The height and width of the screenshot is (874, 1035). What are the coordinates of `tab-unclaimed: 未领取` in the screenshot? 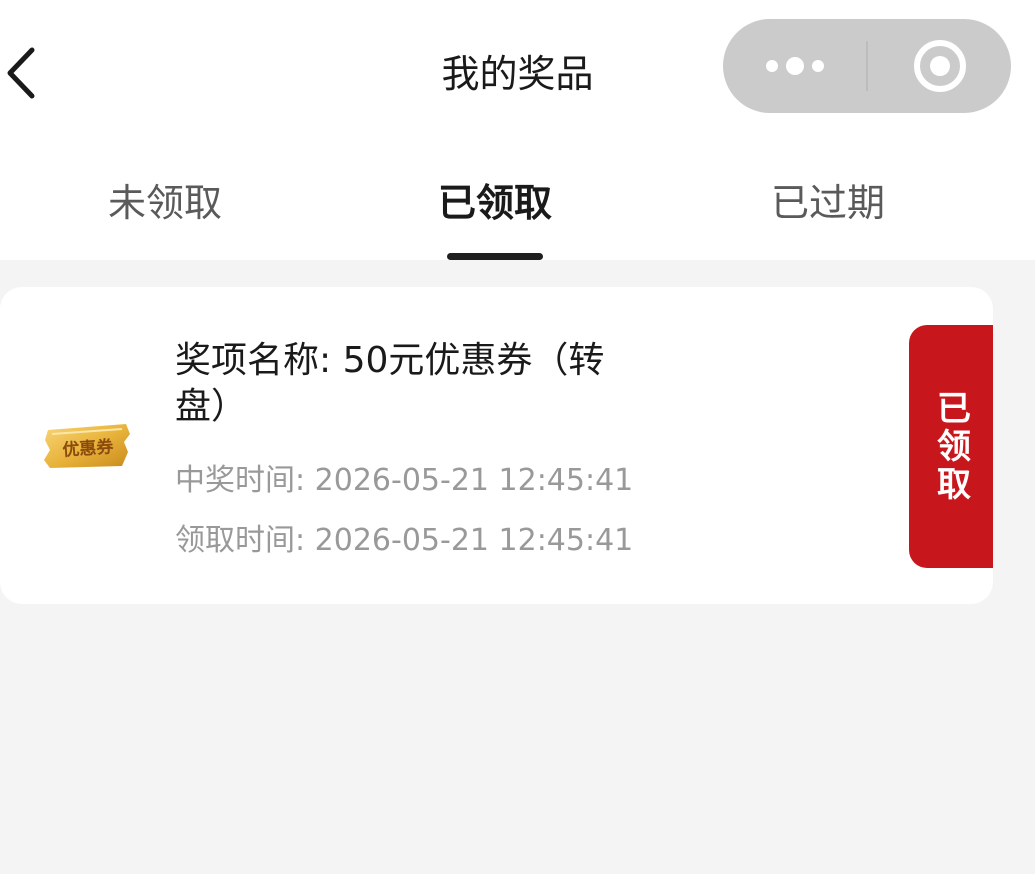 It's located at (165, 203).